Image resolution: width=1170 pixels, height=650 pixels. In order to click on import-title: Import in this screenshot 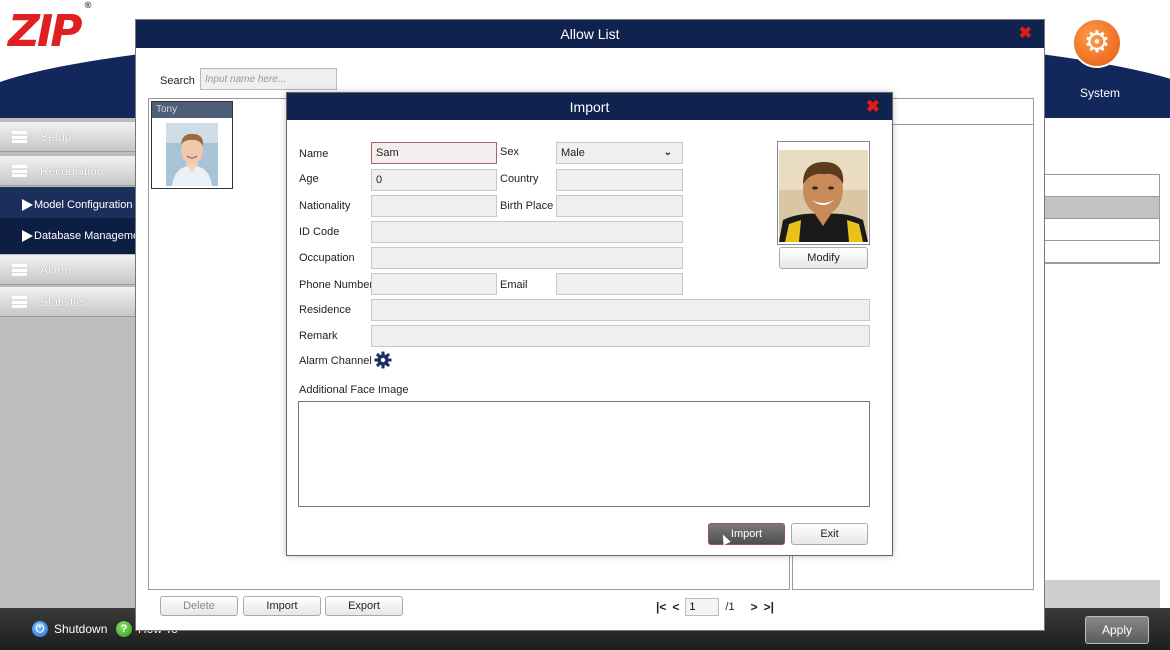, I will do `click(589, 106)`.